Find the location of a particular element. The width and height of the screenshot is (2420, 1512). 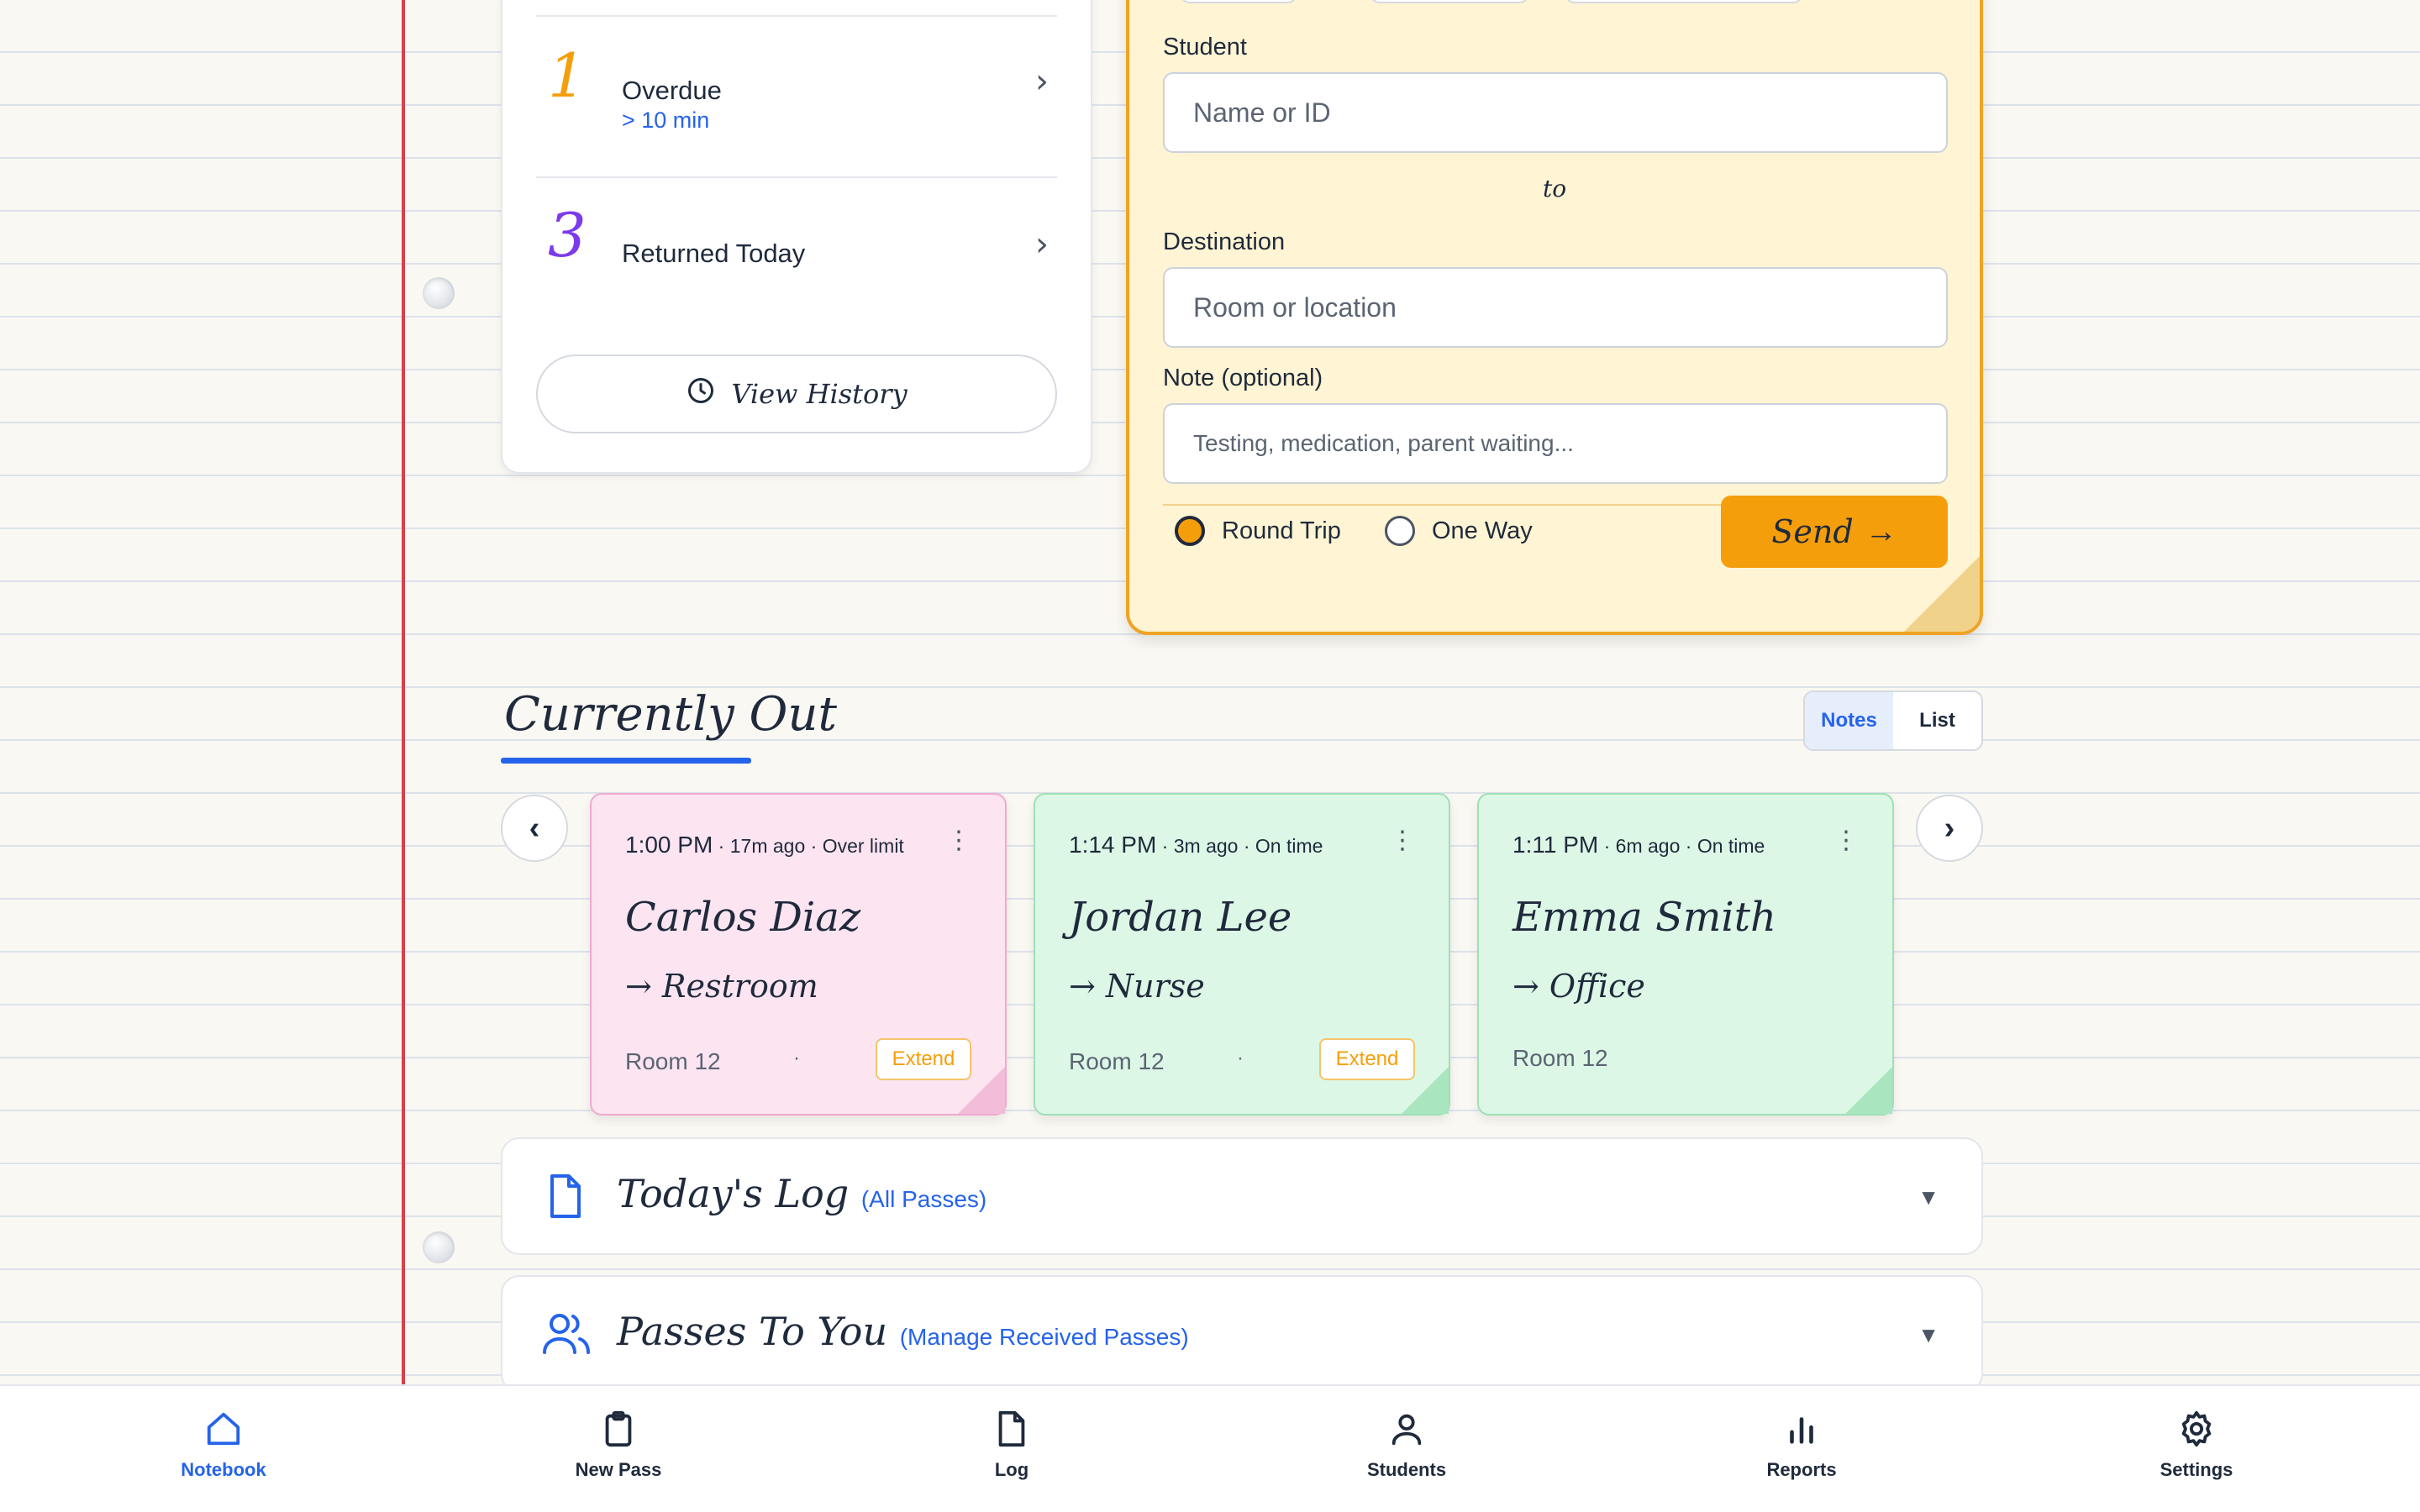

nav-label: Settings is located at coordinates (2196, 1469).